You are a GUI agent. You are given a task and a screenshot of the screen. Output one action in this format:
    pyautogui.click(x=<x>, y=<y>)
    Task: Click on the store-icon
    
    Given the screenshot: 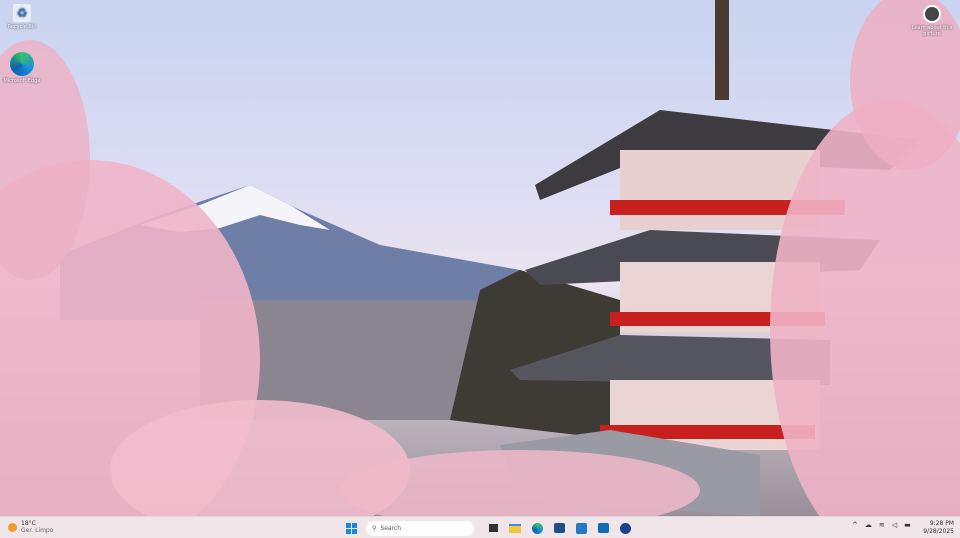 What is the action you would take?
    pyautogui.click(x=559, y=528)
    